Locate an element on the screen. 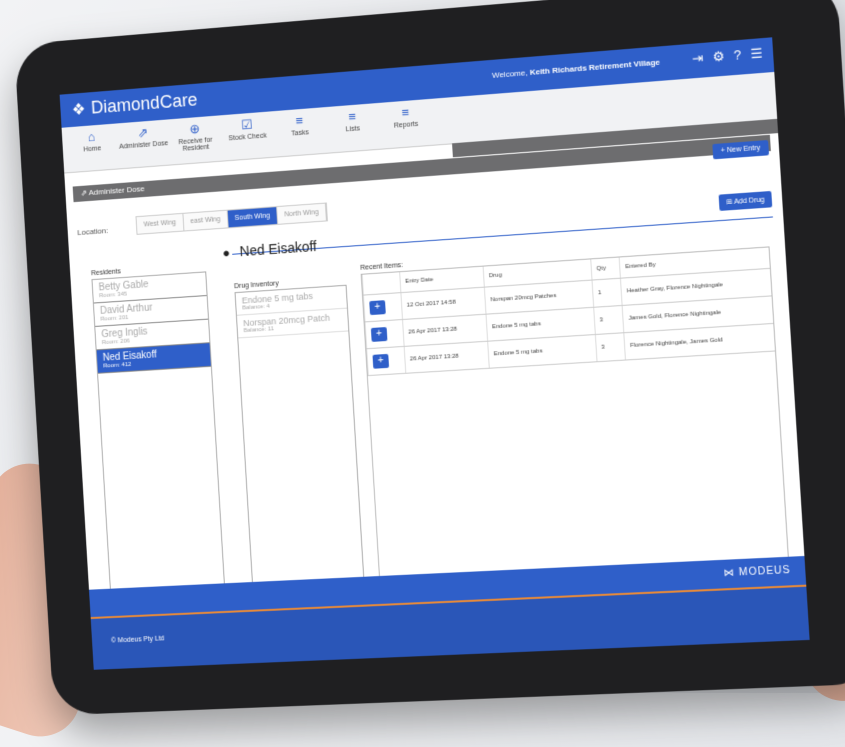 The width and height of the screenshot is (845, 747). header-qty: Qty is located at coordinates (605, 269).